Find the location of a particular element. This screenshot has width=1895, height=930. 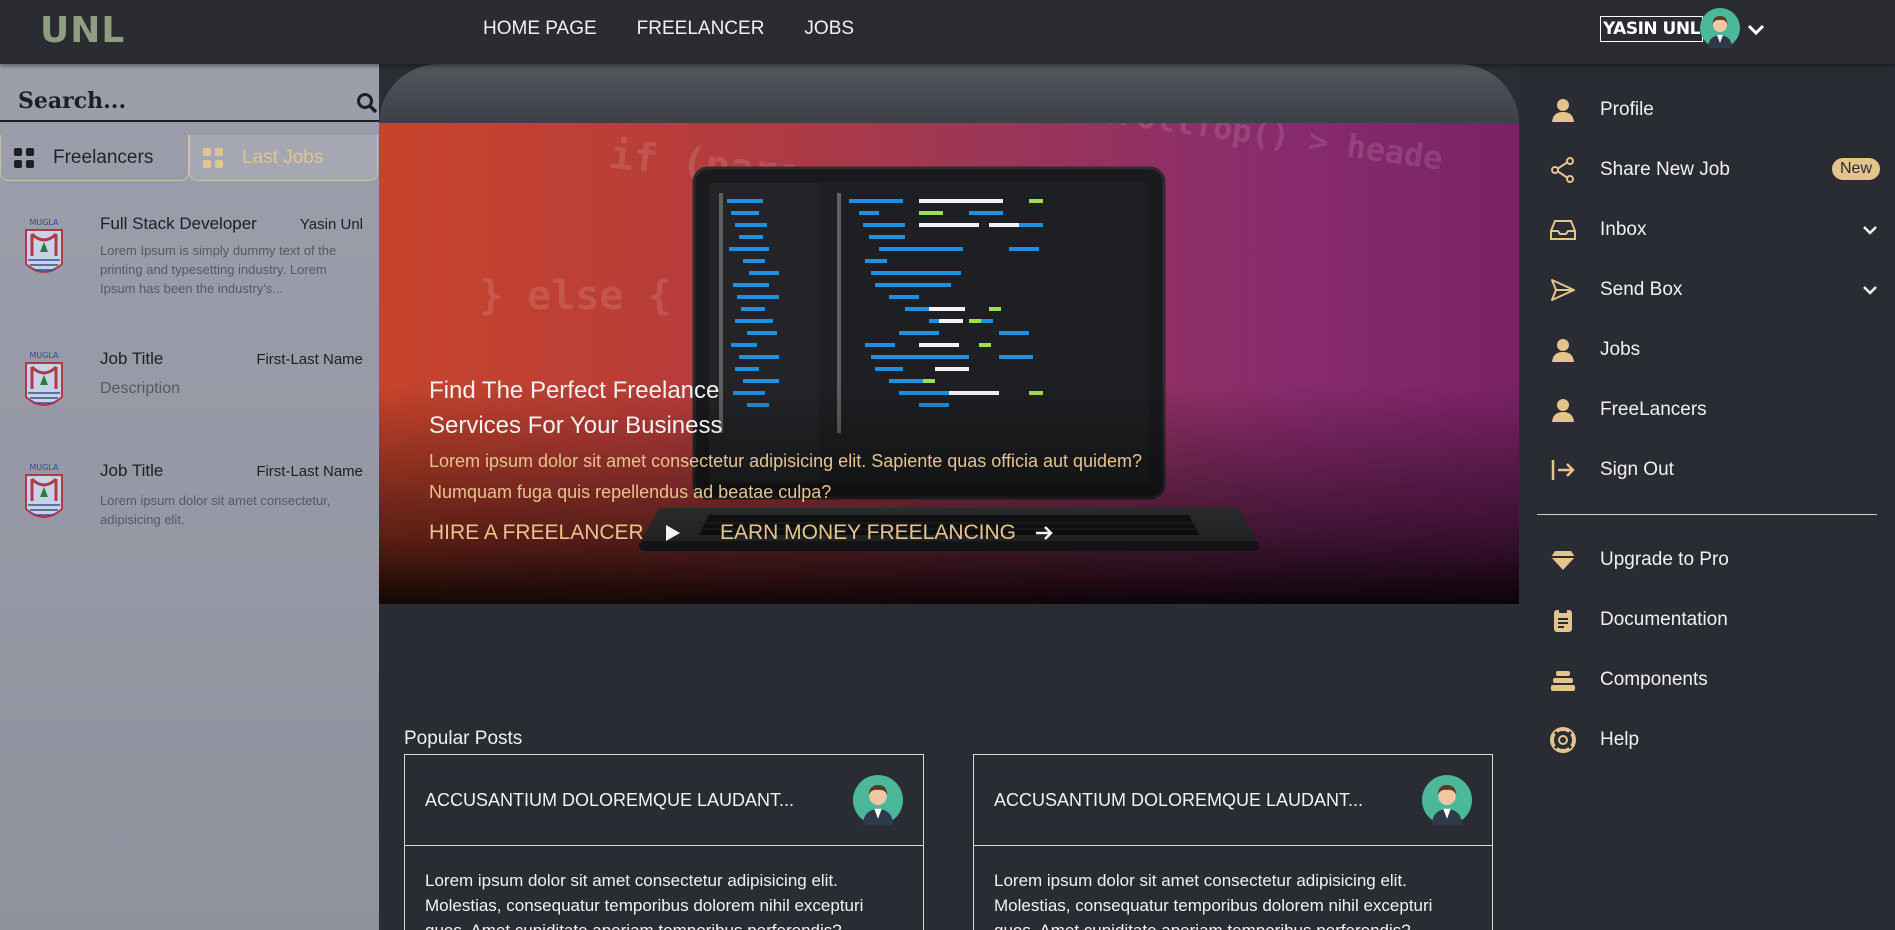

hire-freelancer-label: HIRE A FREELANCER is located at coordinates (536, 532).